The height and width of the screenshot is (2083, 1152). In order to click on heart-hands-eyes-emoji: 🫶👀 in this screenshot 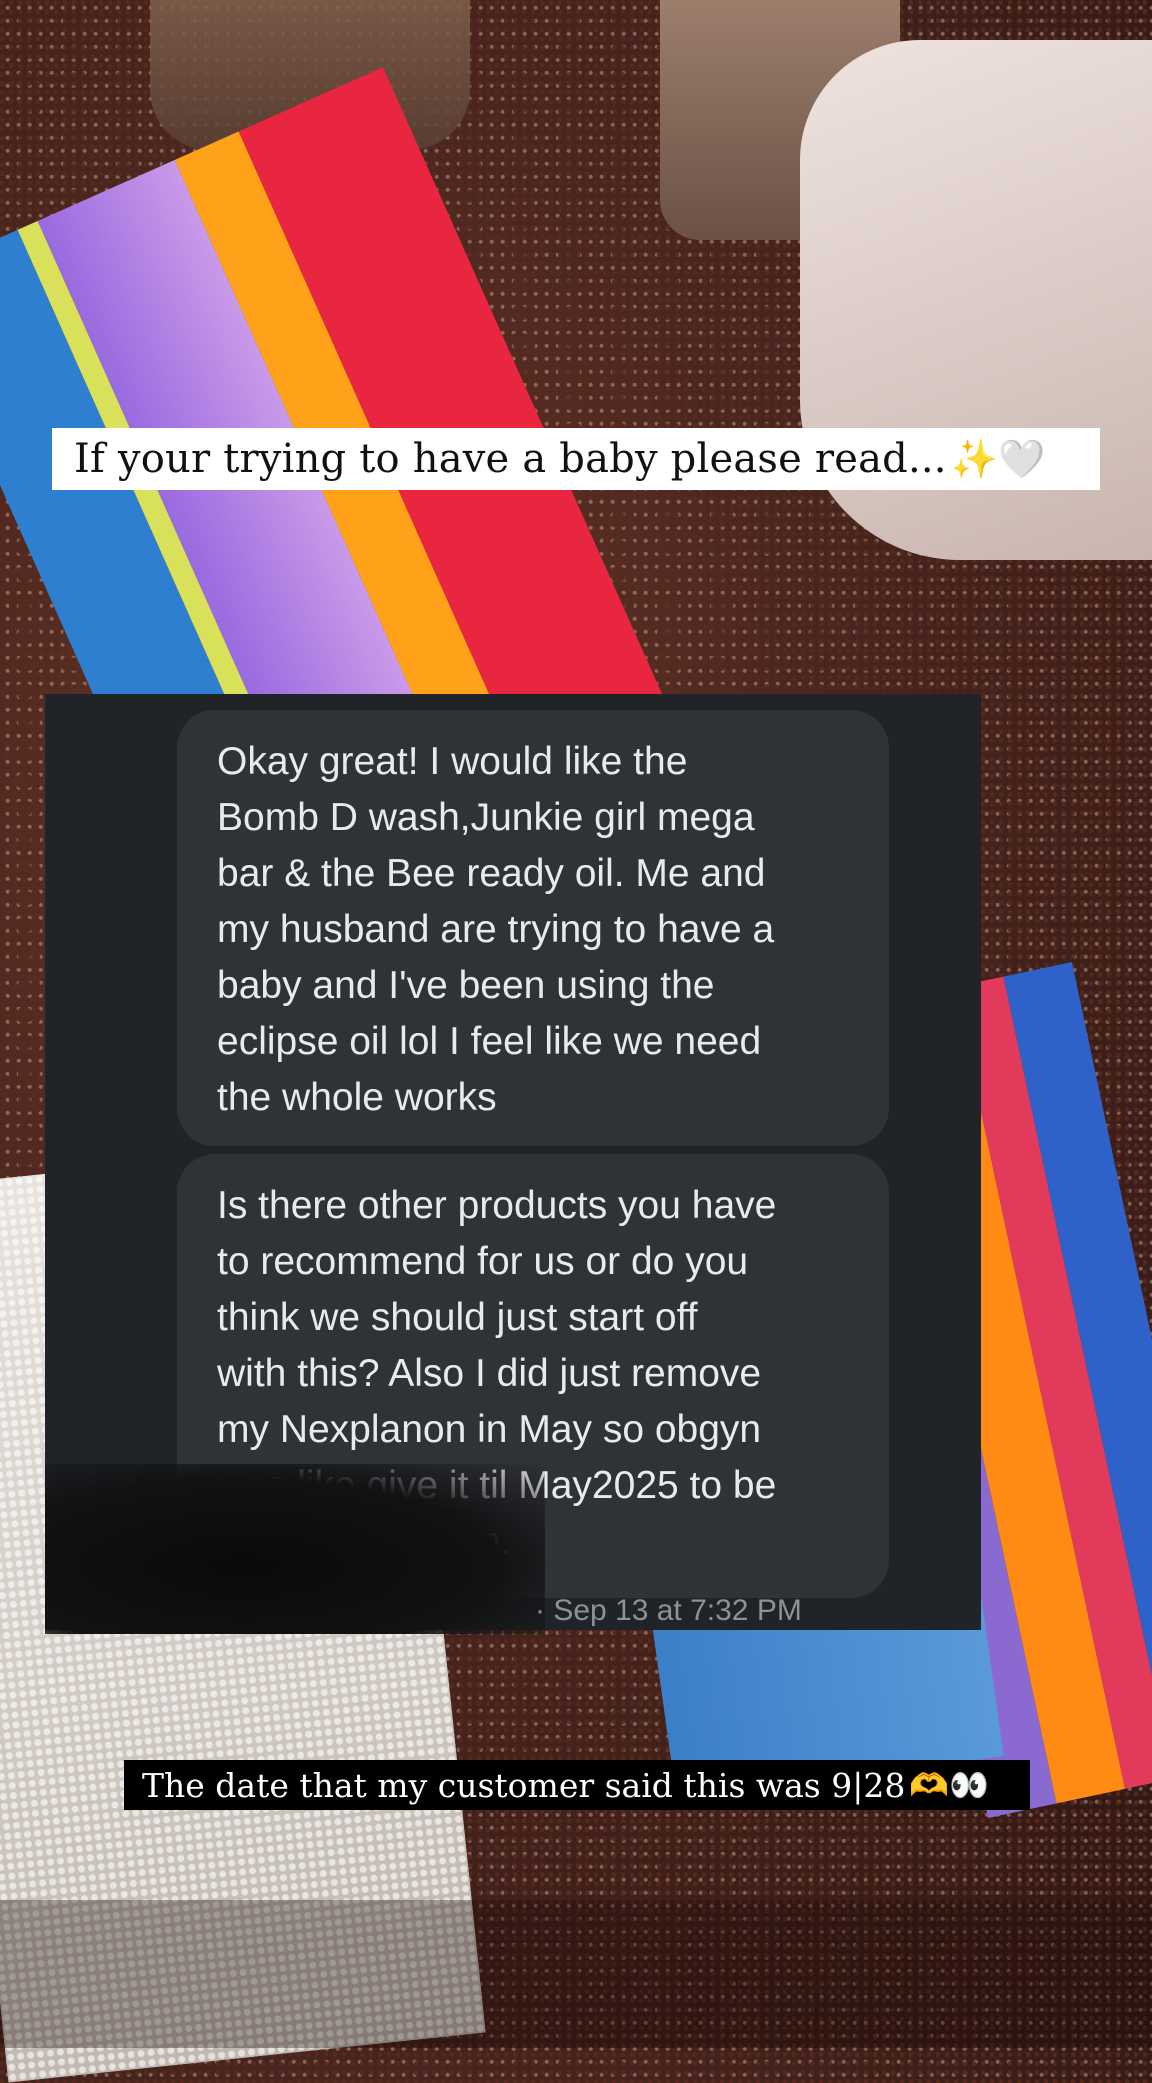, I will do `click(949, 1785)`.